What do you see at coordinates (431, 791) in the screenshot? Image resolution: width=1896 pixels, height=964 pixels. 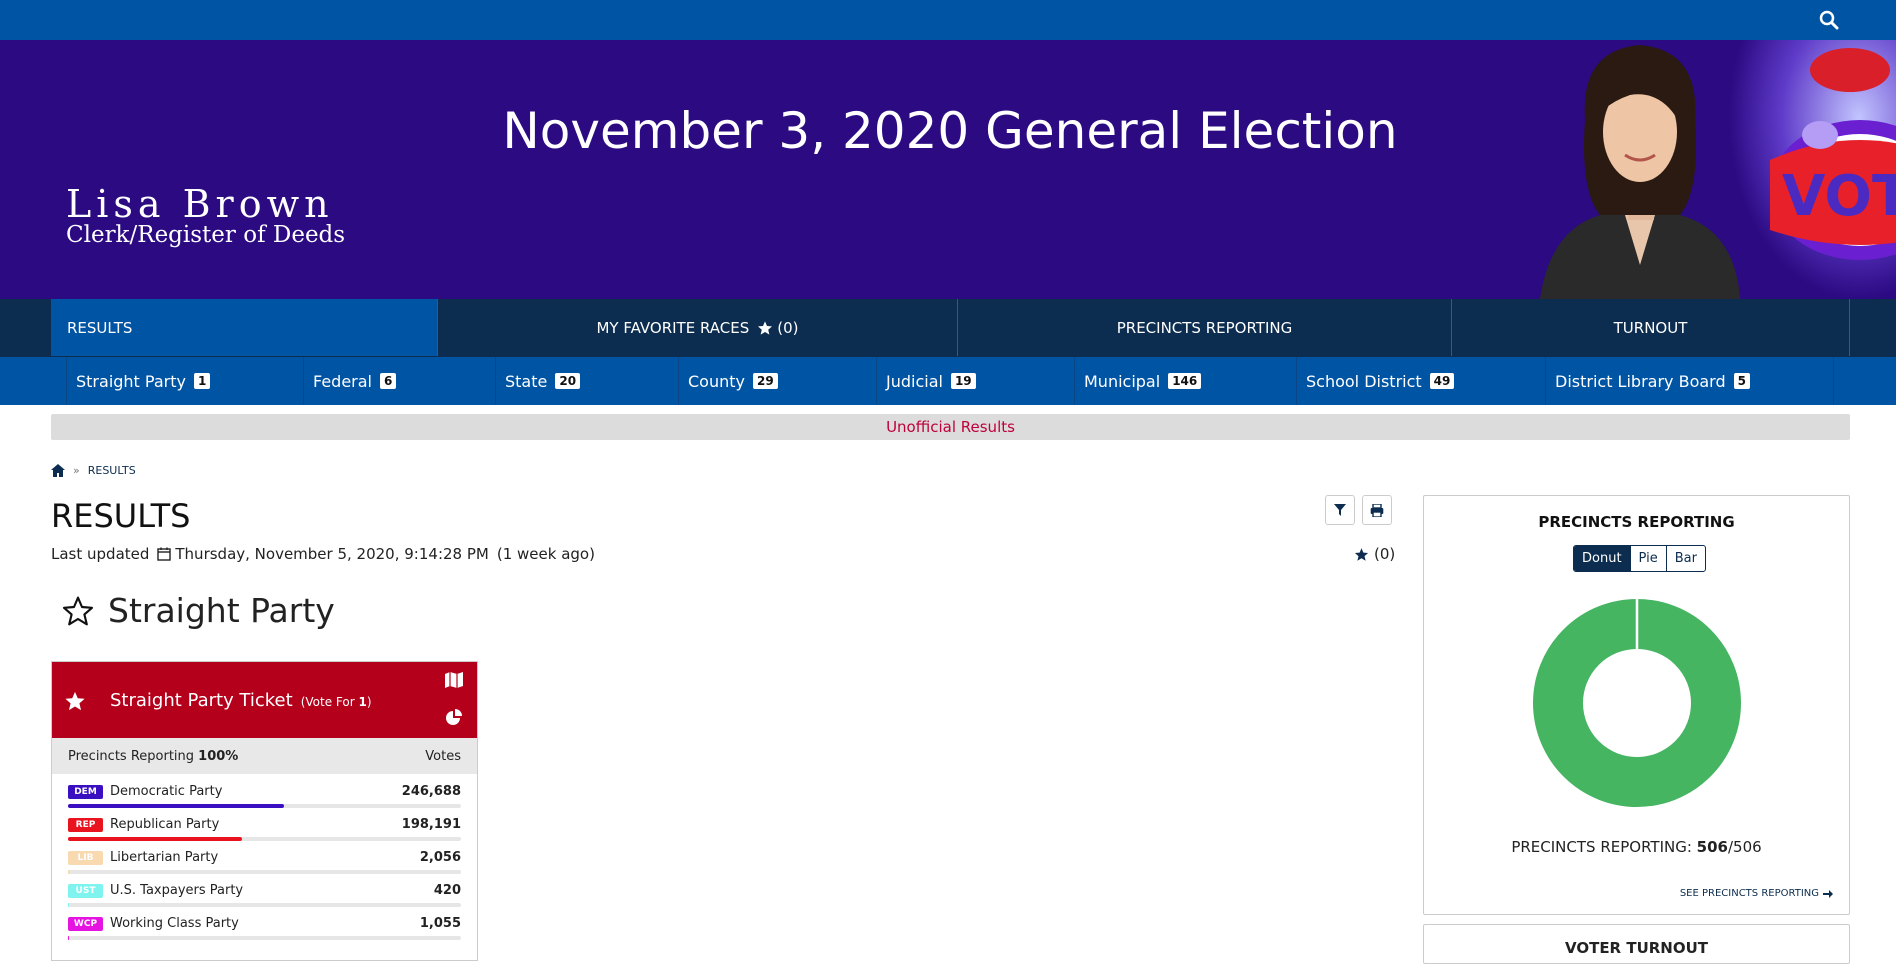 I see `candidate-votes: 246,688` at bounding box center [431, 791].